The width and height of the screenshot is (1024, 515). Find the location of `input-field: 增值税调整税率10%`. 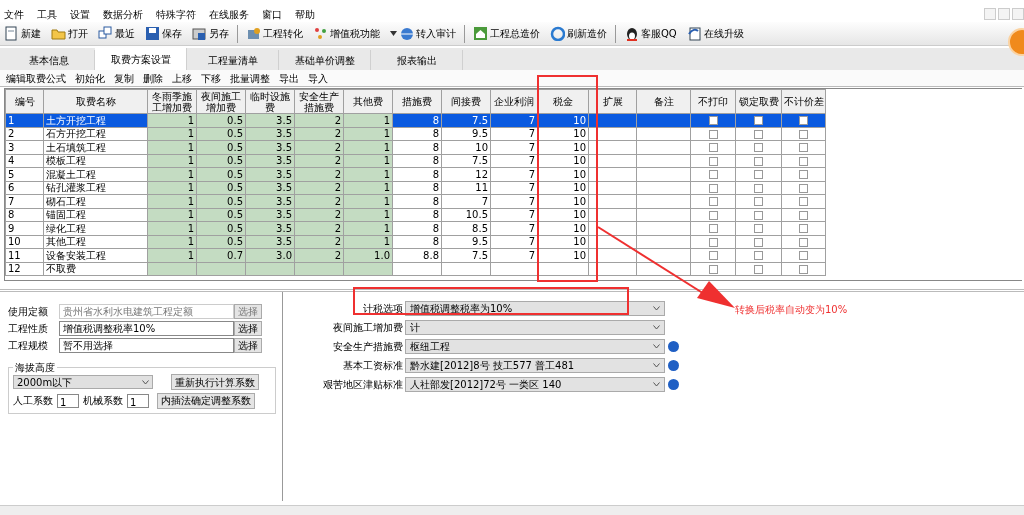

input-field: 增值税调整税率10% is located at coordinates (146, 328).